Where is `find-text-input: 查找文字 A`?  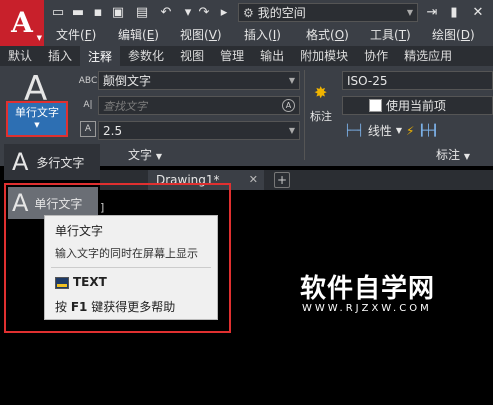
find-text-input: 查找文字 A is located at coordinates (199, 105).